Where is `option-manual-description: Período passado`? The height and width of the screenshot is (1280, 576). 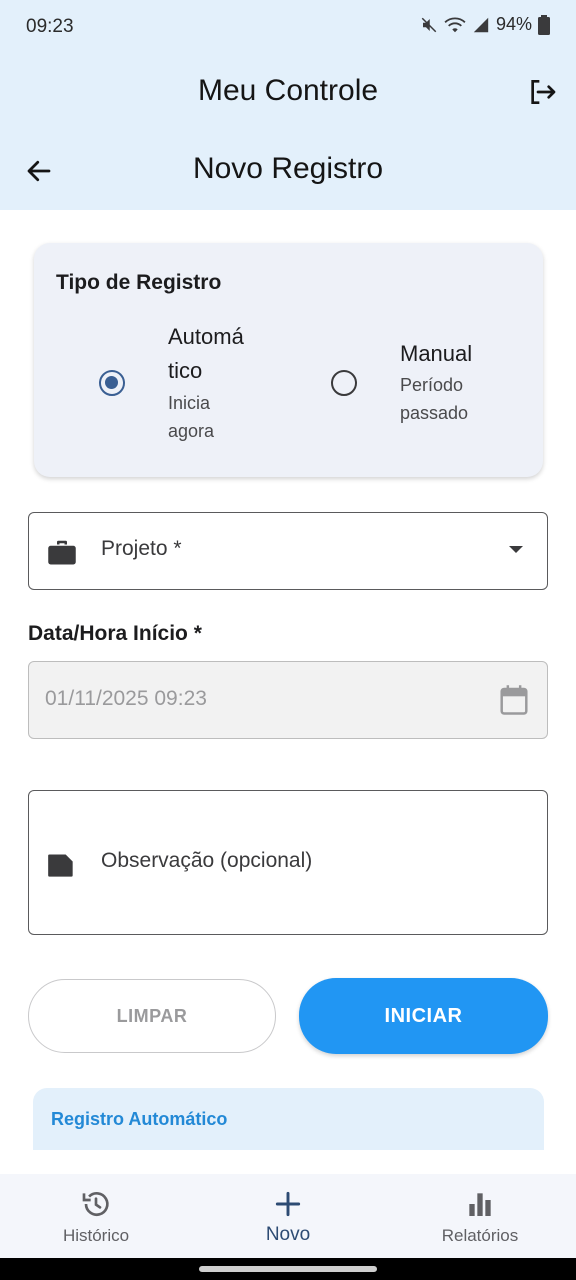 option-manual-description: Período passado is located at coordinates (434, 399).